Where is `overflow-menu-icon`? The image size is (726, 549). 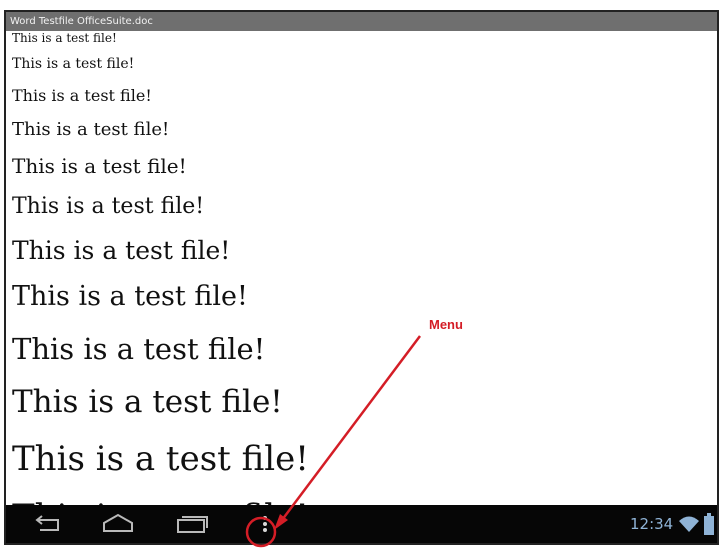 overflow-menu-icon is located at coordinates (265, 524).